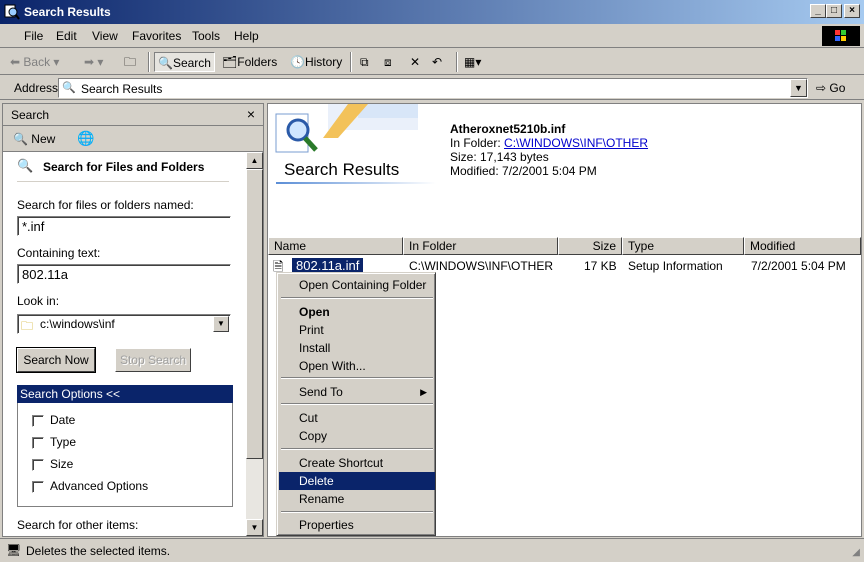  I want to click on menu-help: Help, so click(246, 36).